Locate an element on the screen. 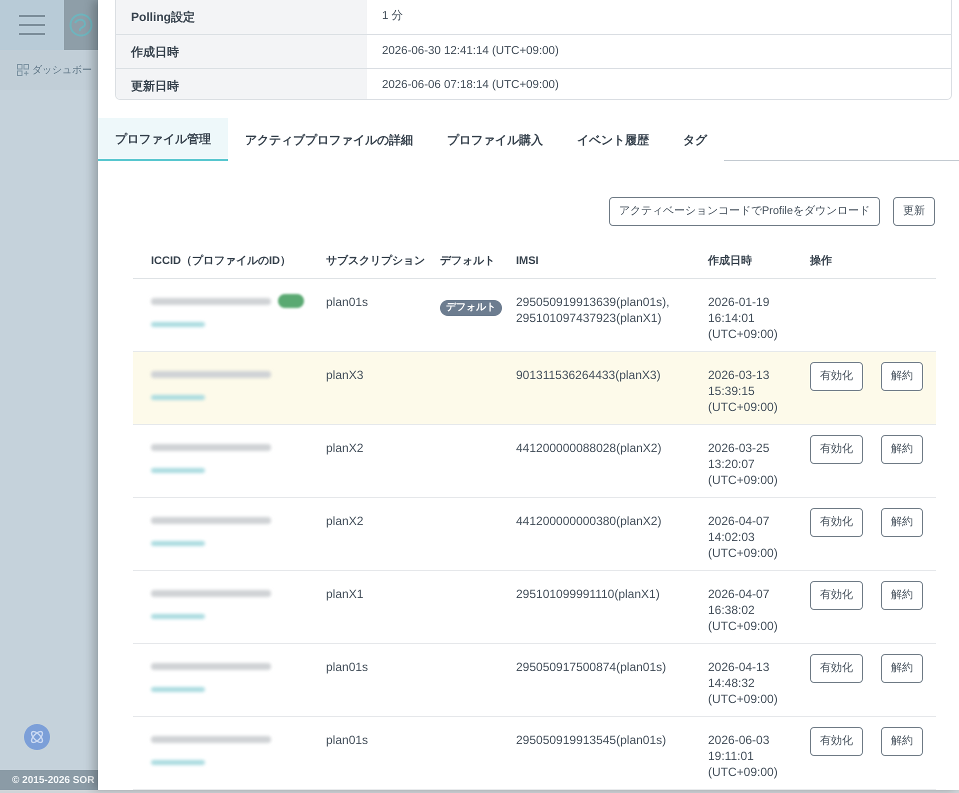 The width and height of the screenshot is (959, 793). column-header: ICCID（プロファイルのID） is located at coordinates (221, 261).